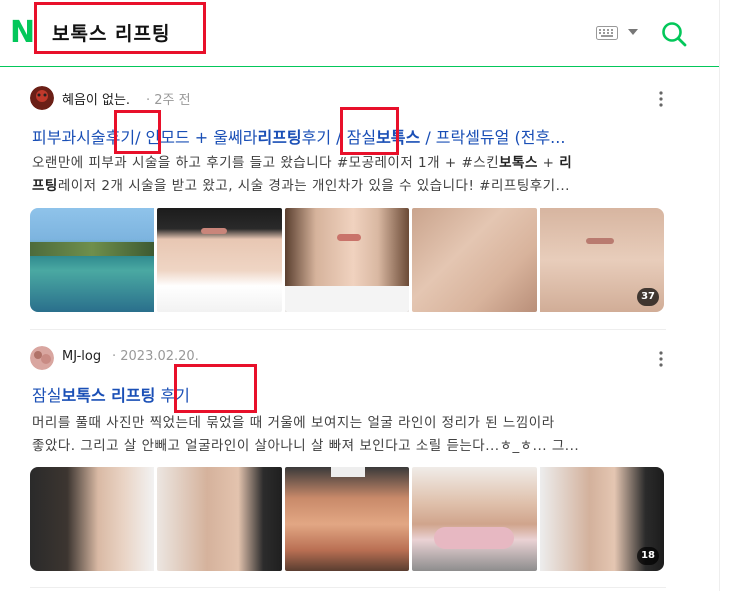 This screenshot has height=591, width=749. I want to click on chevron-down-icon, so click(633, 32).